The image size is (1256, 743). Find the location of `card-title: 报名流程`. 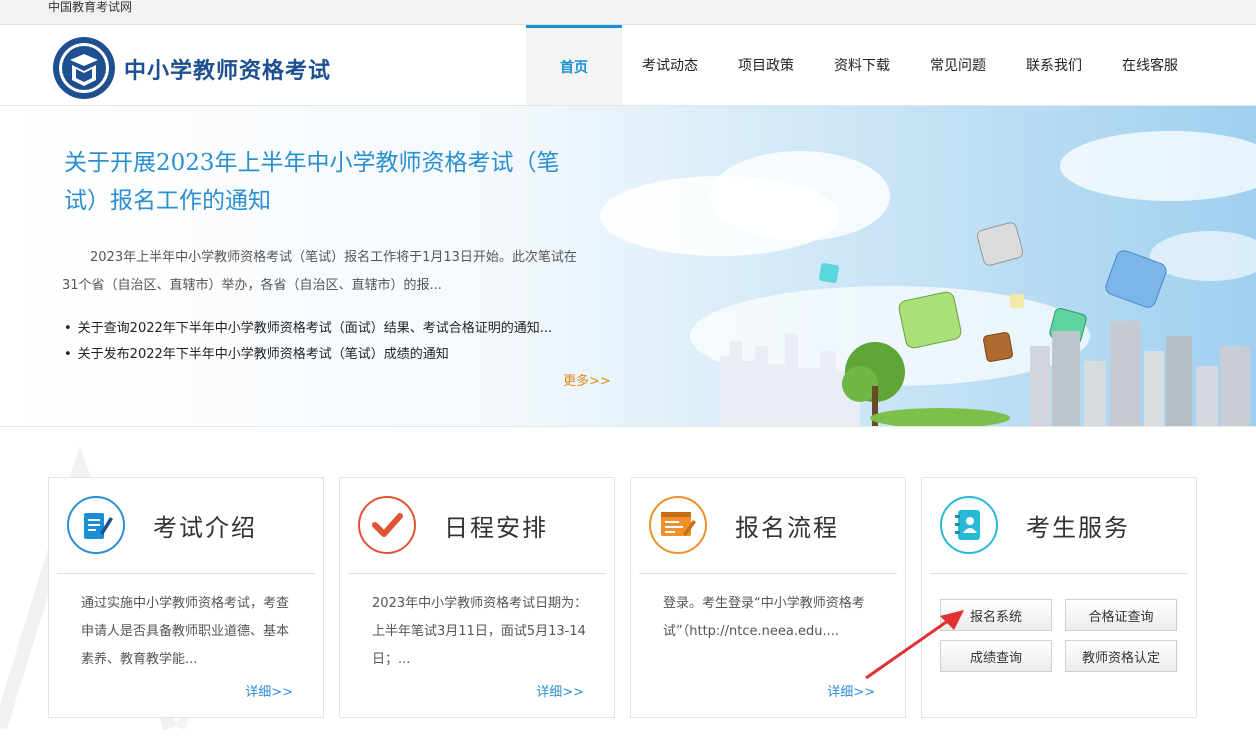

card-title: 报名流程 is located at coordinates (787, 528).